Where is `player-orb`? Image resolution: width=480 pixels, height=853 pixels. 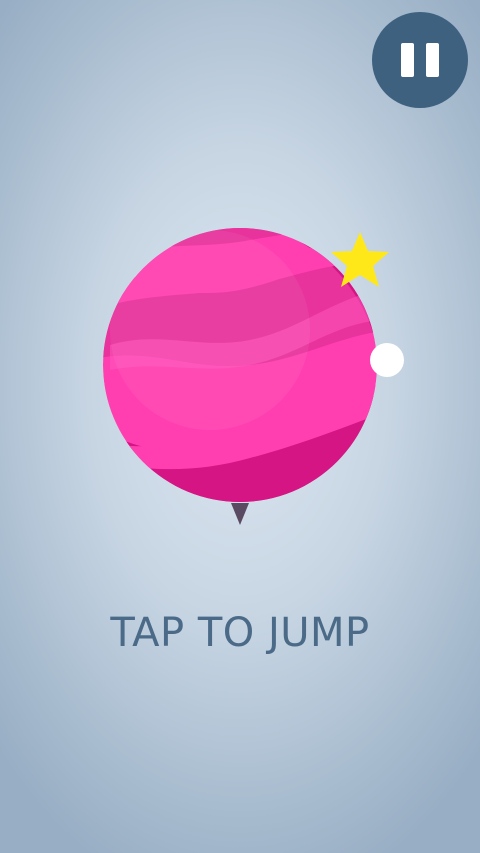
player-orb is located at coordinates (387, 360).